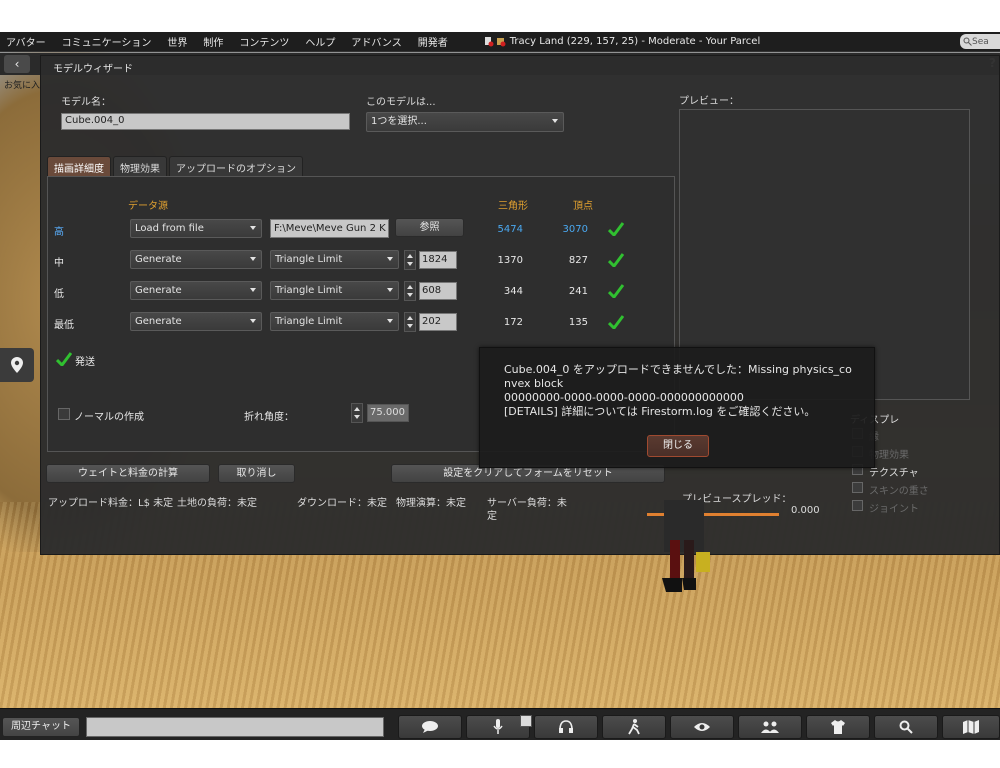 The image size is (1000, 768). I want to click on menu-help: ヘルプ, so click(322, 41).